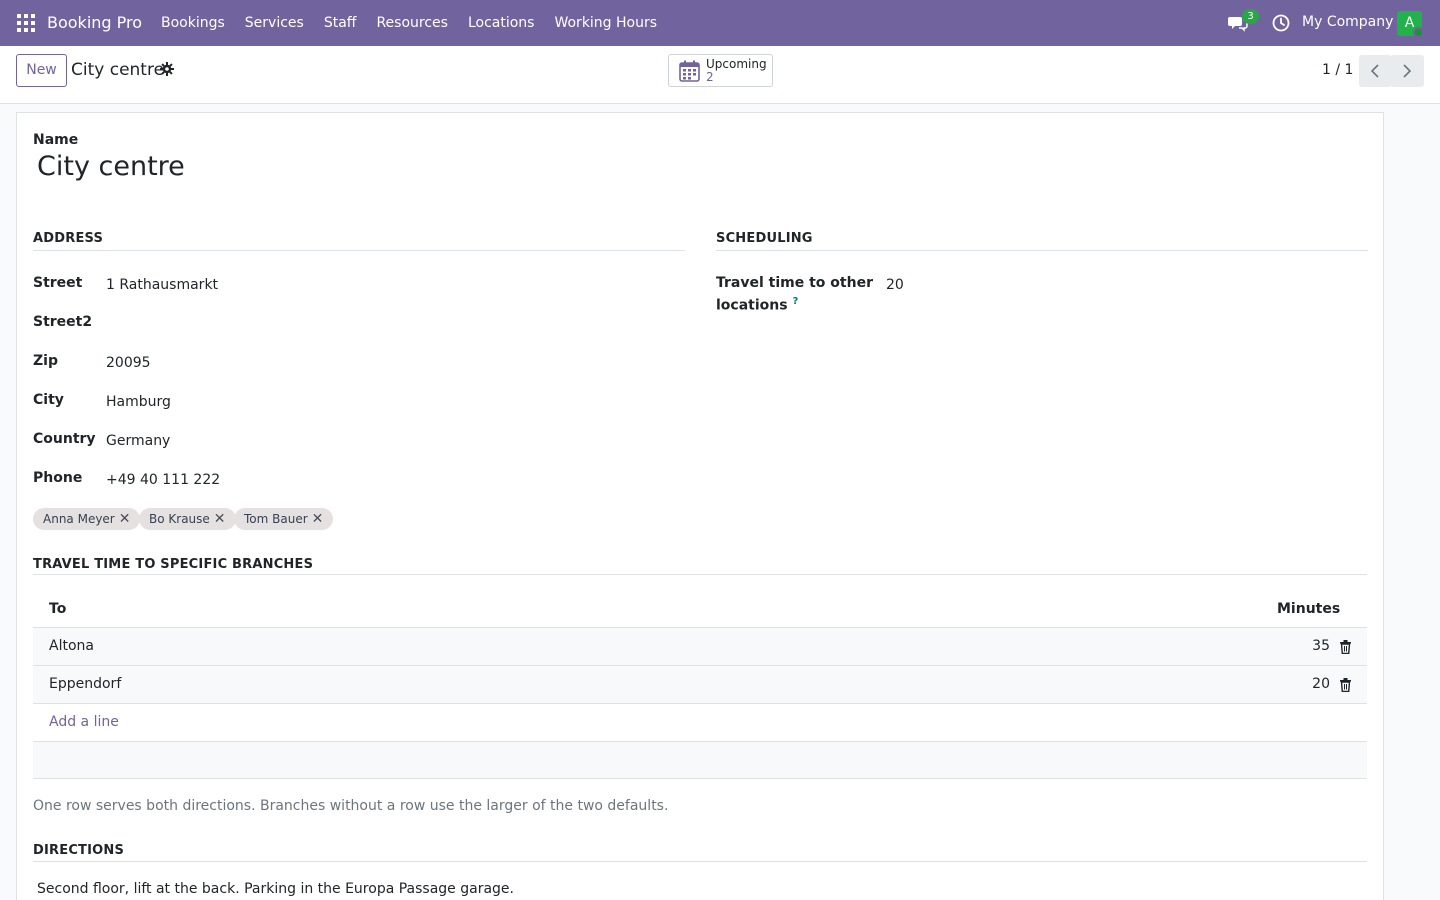 The height and width of the screenshot is (900, 1440). I want to click on control-panel: New City centre Upcoming 2 1 / 1, so click(720, 75).